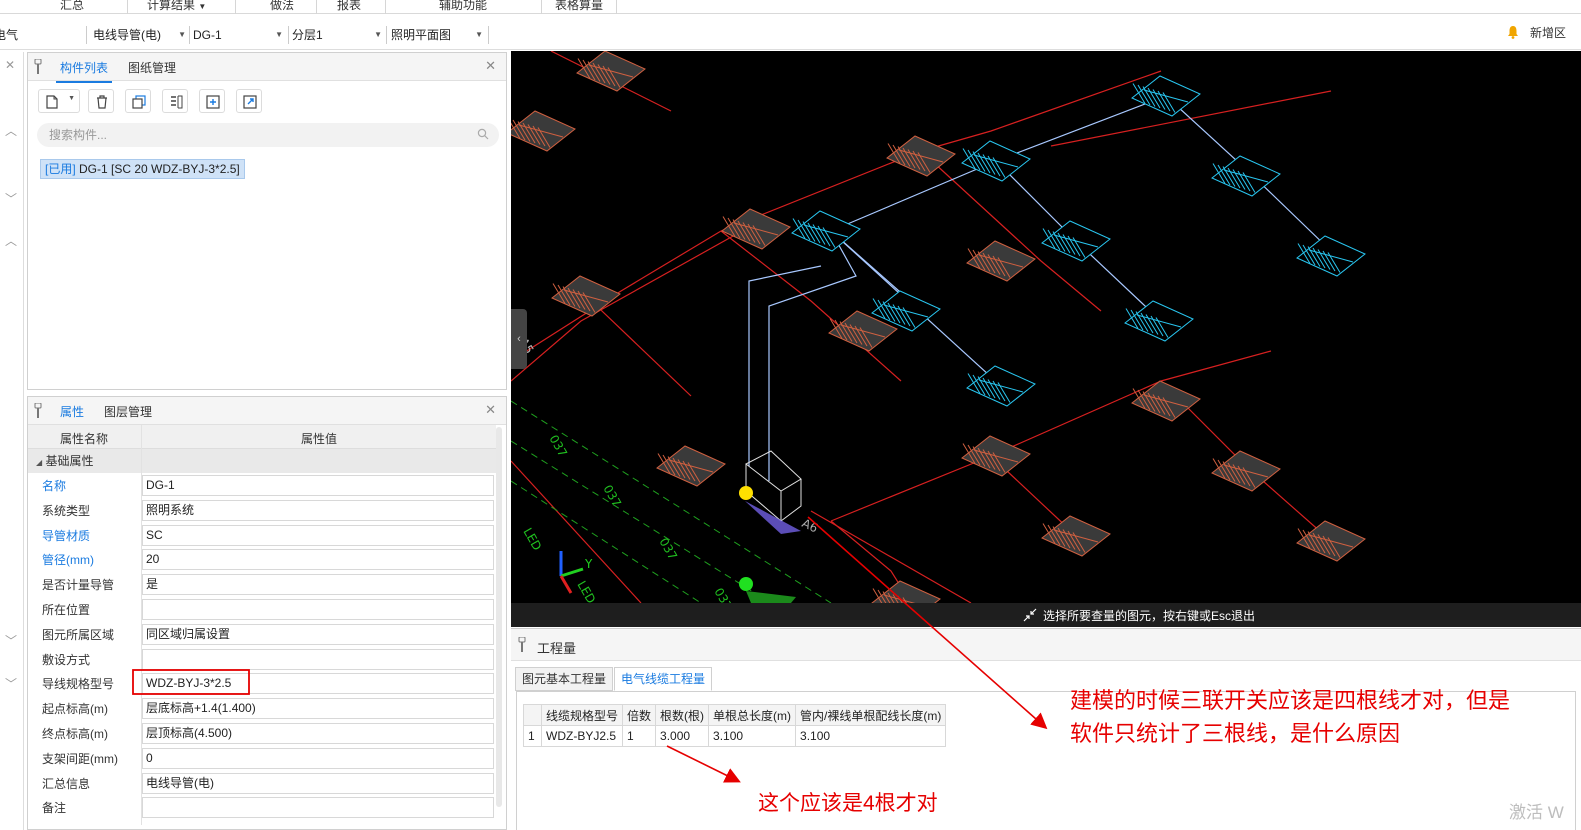  What do you see at coordinates (483, 134) in the screenshot?
I see `search-icon` at bounding box center [483, 134].